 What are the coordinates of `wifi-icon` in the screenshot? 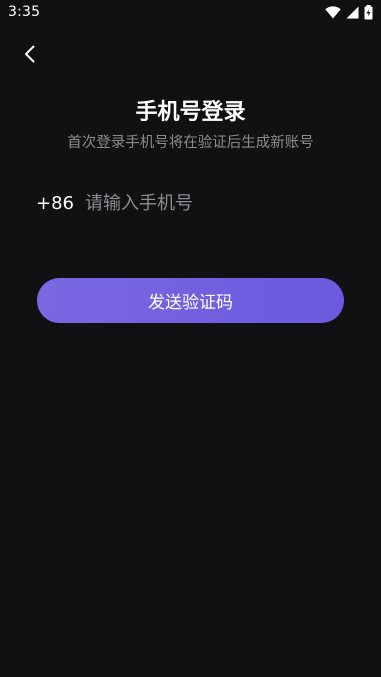 It's located at (333, 12).